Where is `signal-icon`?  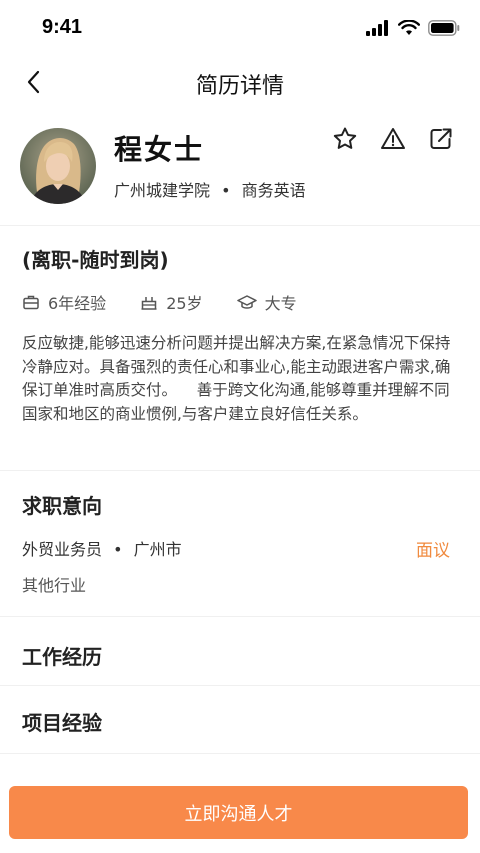
signal-icon is located at coordinates (377, 28).